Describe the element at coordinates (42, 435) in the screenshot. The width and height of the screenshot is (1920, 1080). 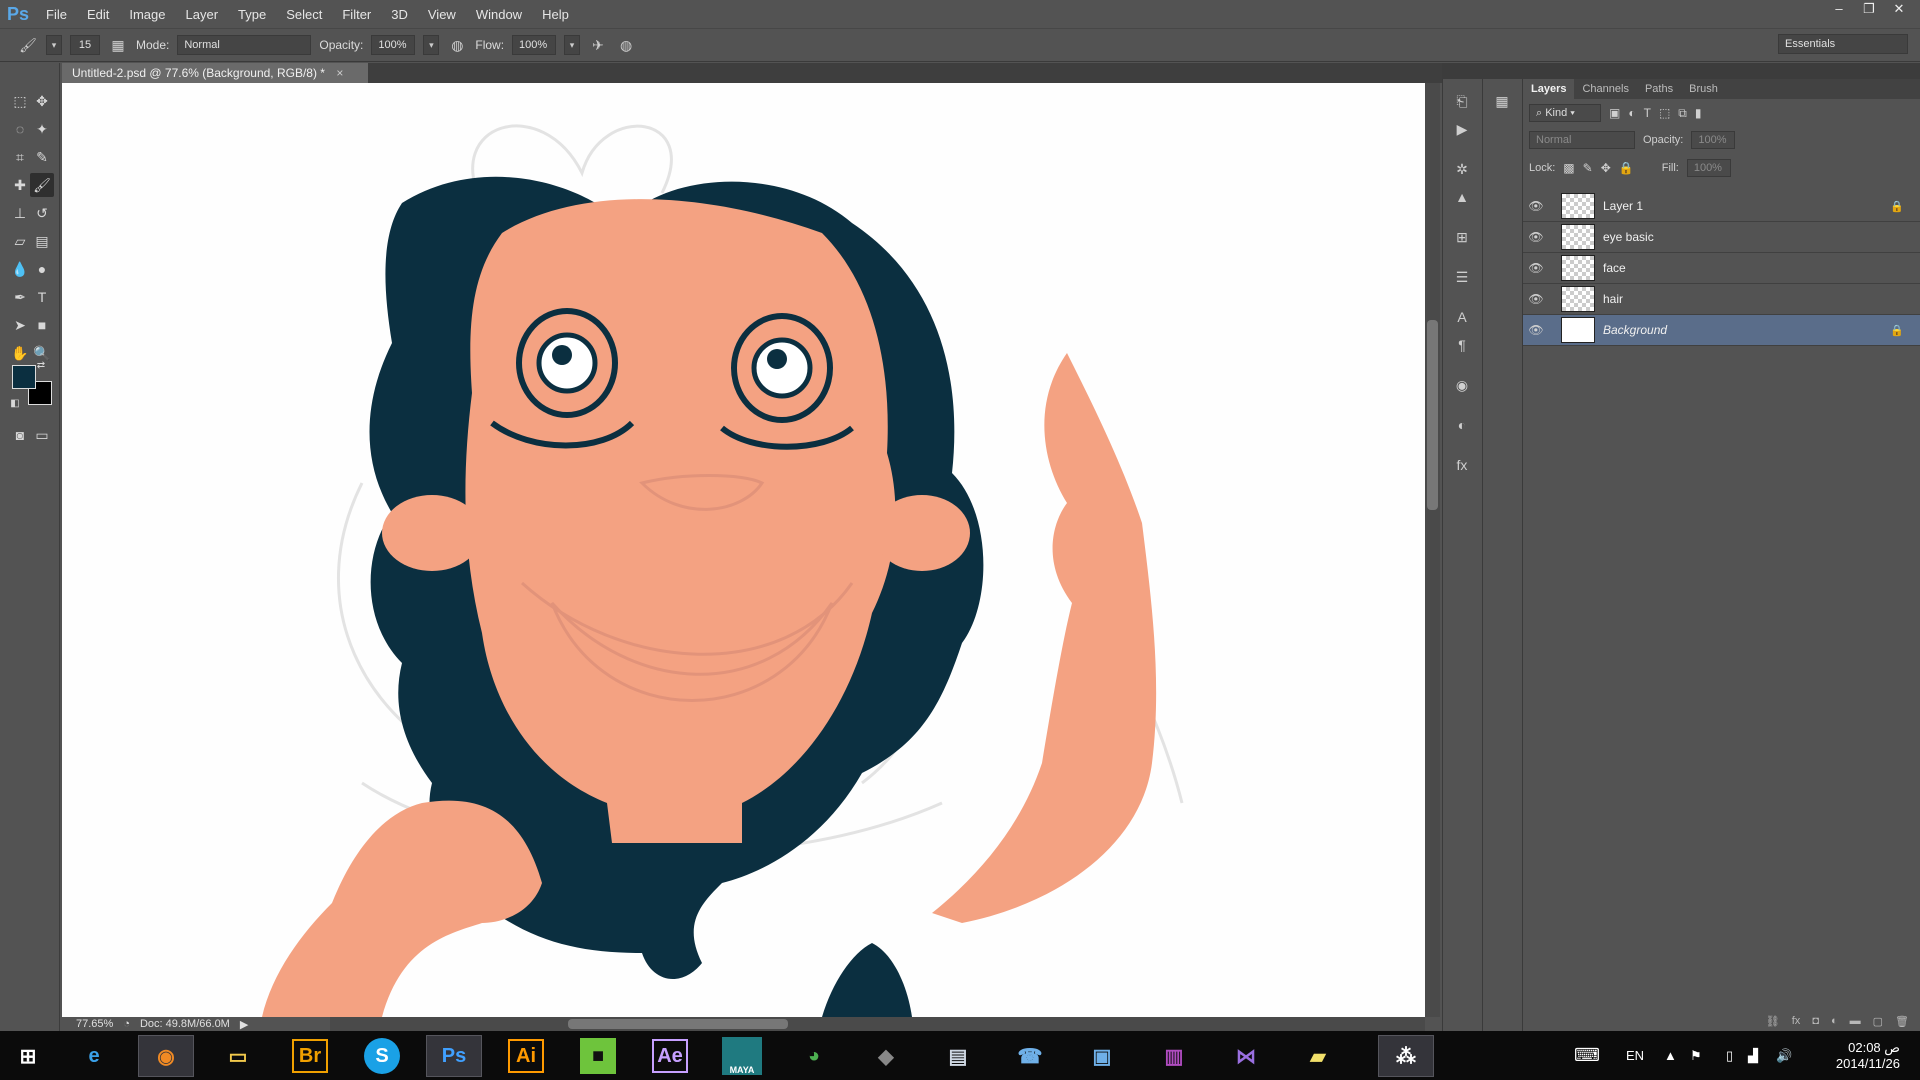
I see `screen-mode-icon: ▭` at that location.